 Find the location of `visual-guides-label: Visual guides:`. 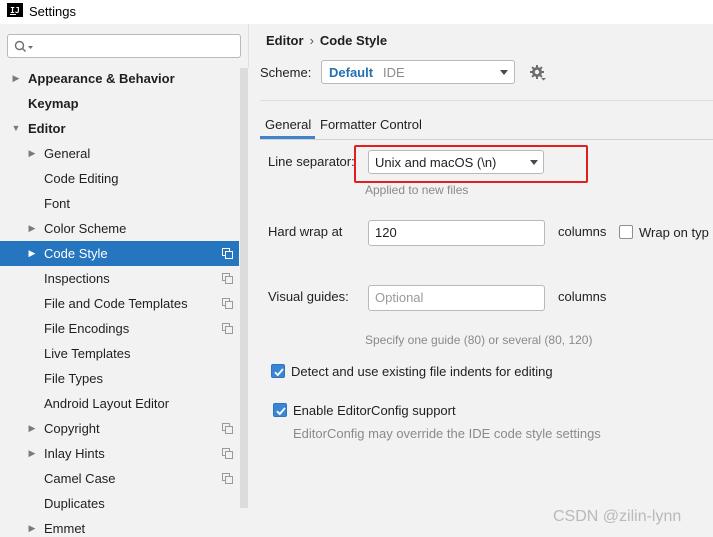

visual-guides-label: Visual guides: is located at coordinates (308, 296).